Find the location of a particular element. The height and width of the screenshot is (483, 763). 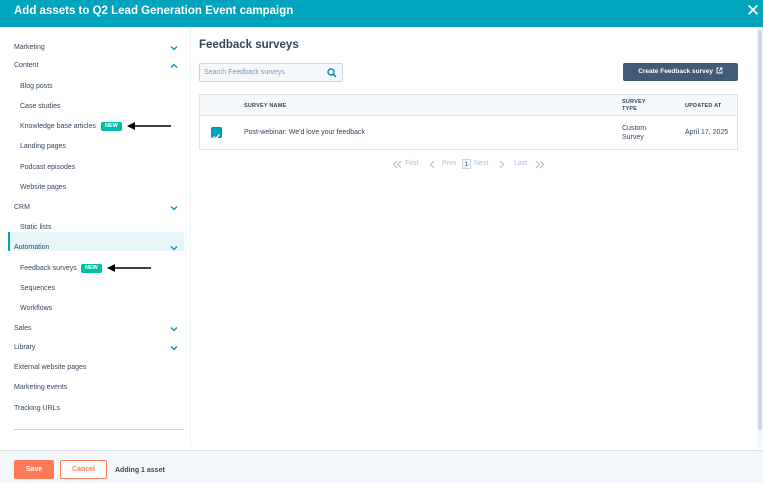

cancel-button: Cancel is located at coordinates (83, 469).